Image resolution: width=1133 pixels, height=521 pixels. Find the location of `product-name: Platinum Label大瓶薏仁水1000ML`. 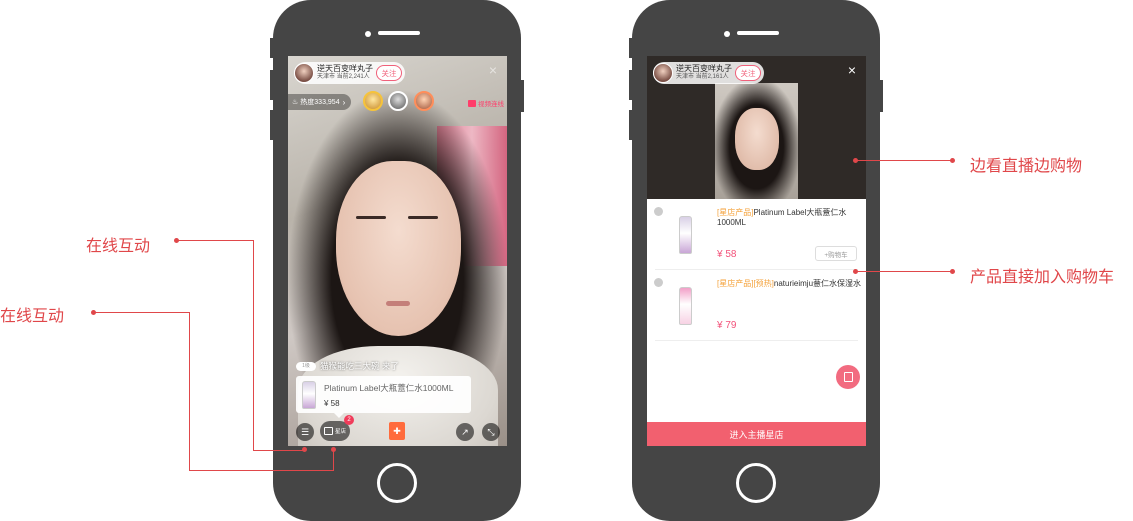

product-name: Platinum Label大瓶薏仁水1000ML is located at coordinates (389, 387).